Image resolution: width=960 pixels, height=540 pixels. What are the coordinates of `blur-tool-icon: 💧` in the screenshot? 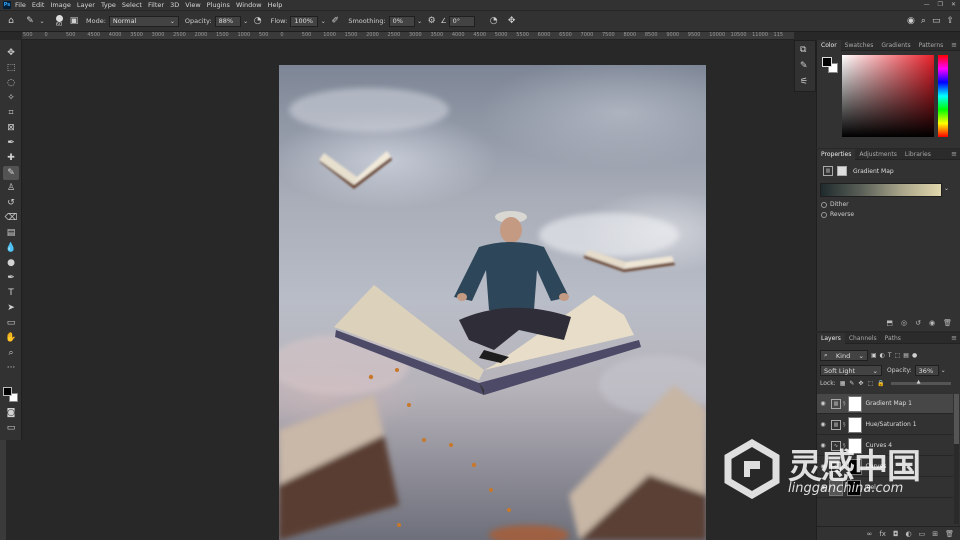 It's located at (11, 248).